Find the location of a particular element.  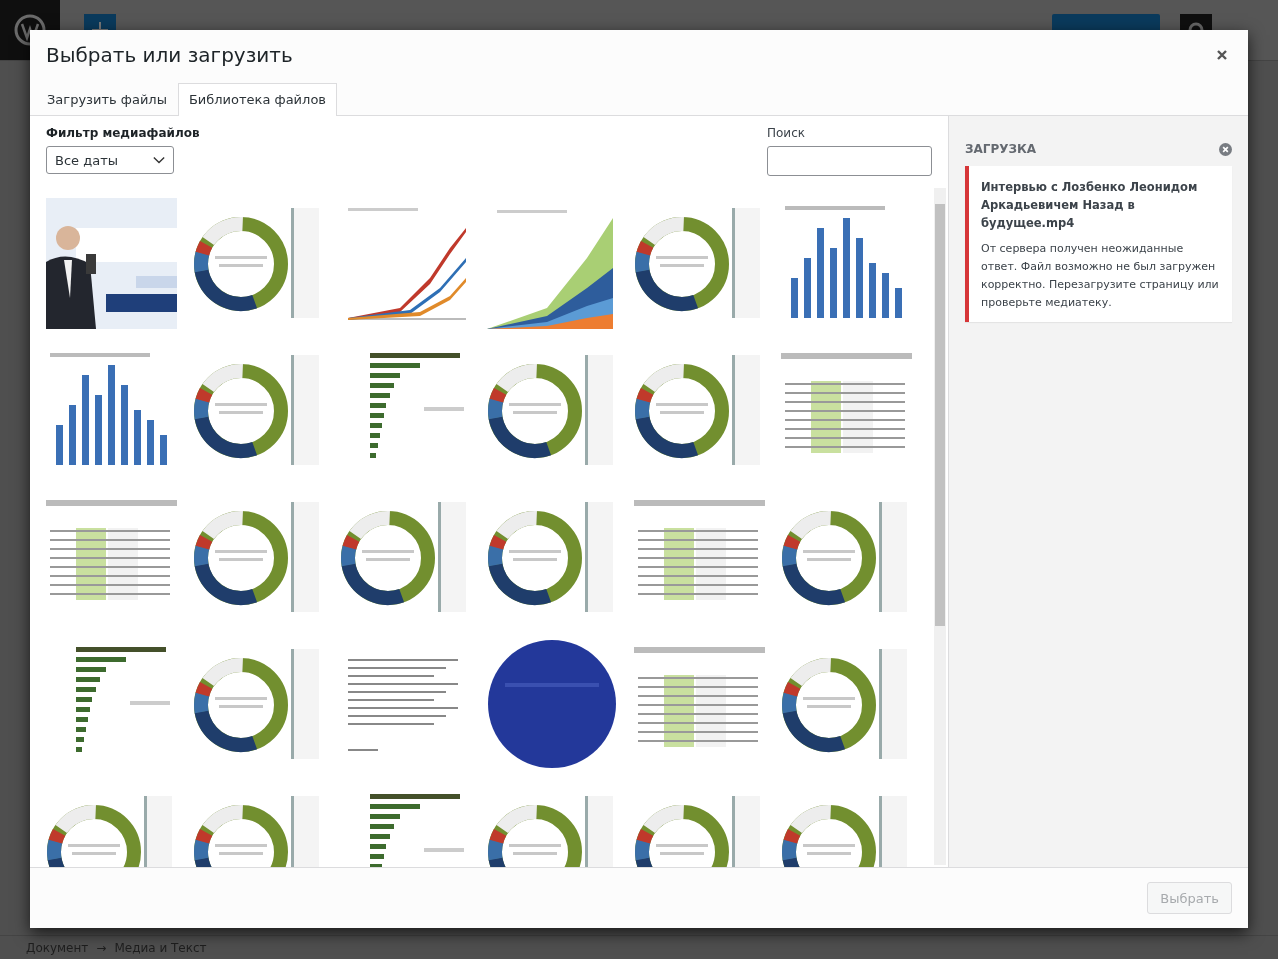

file-name: Интервью с Лозбенко Леонидом Аркадьевичем Назад в будущее.mp4 is located at coordinates (1090, 205).